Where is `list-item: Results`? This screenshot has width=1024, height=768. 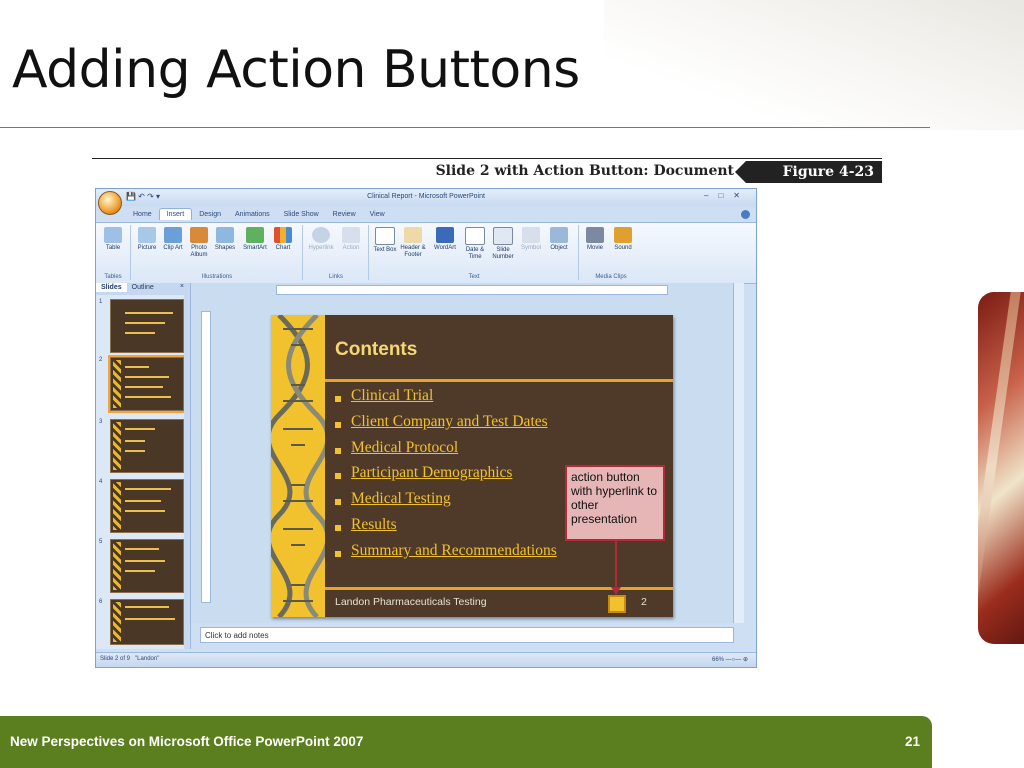 list-item: Results is located at coordinates (446, 529).